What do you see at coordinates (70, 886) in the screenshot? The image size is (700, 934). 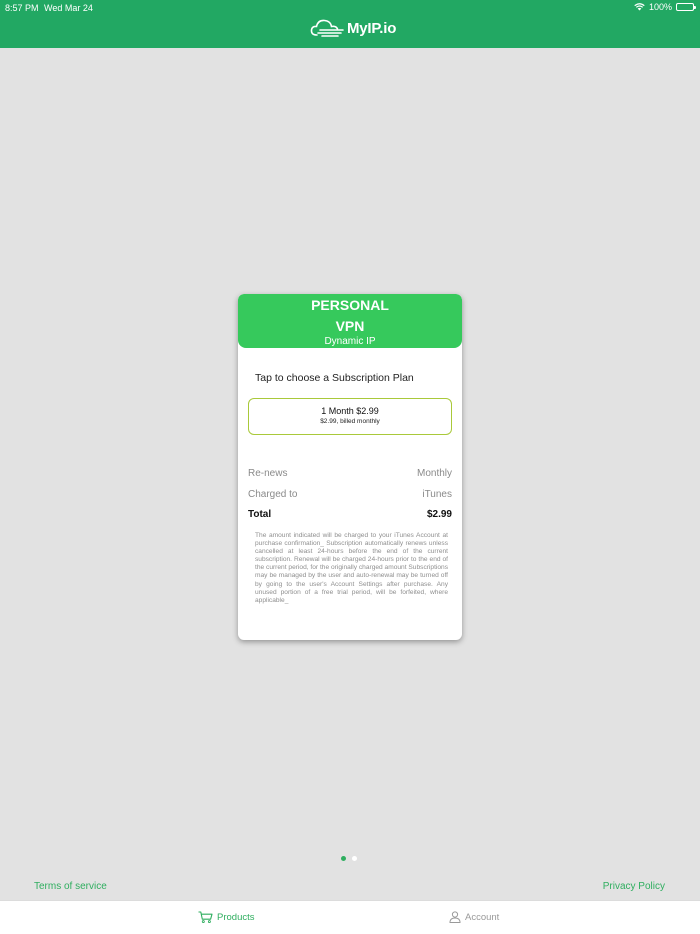 I see `terms-of-service-link: Terms of service` at bounding box center [70, 886].